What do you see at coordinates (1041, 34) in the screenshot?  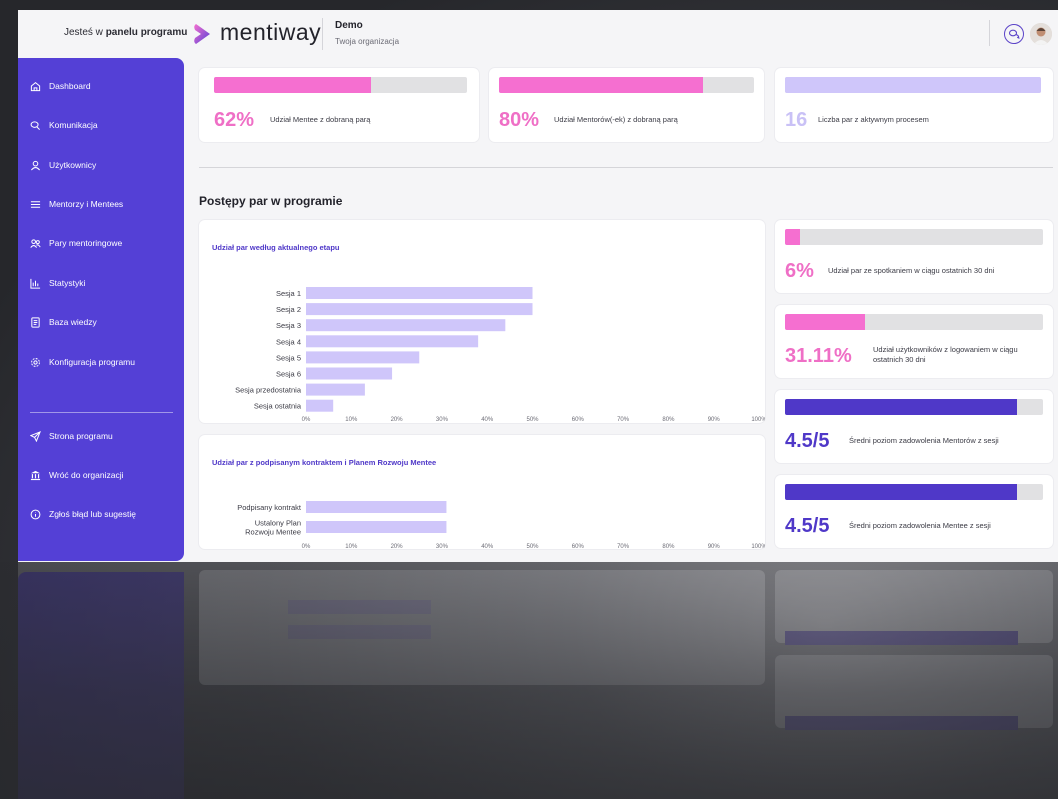 I see `user-avatar` at bounding box center [1041, 34].